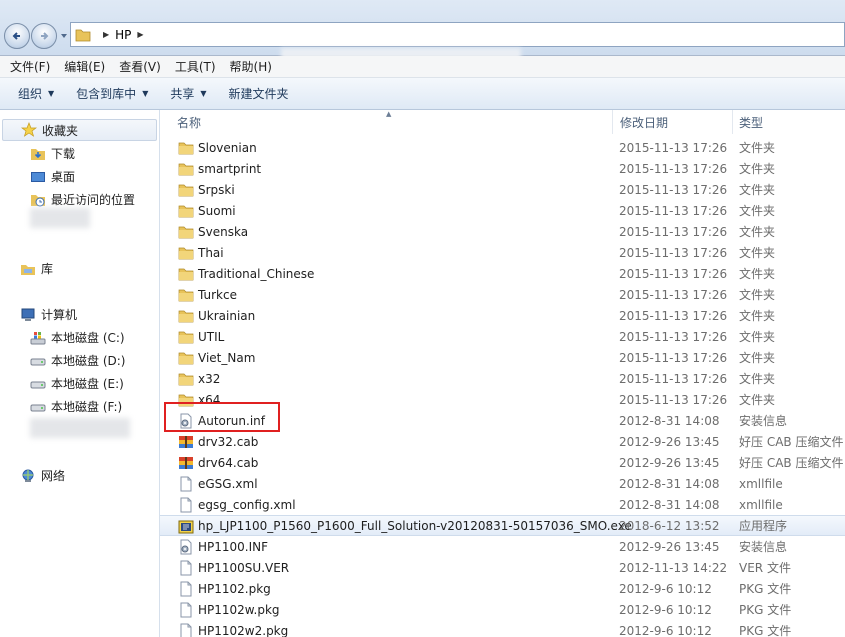  I want to click on column-header-name: 名称, so click(386, 122).